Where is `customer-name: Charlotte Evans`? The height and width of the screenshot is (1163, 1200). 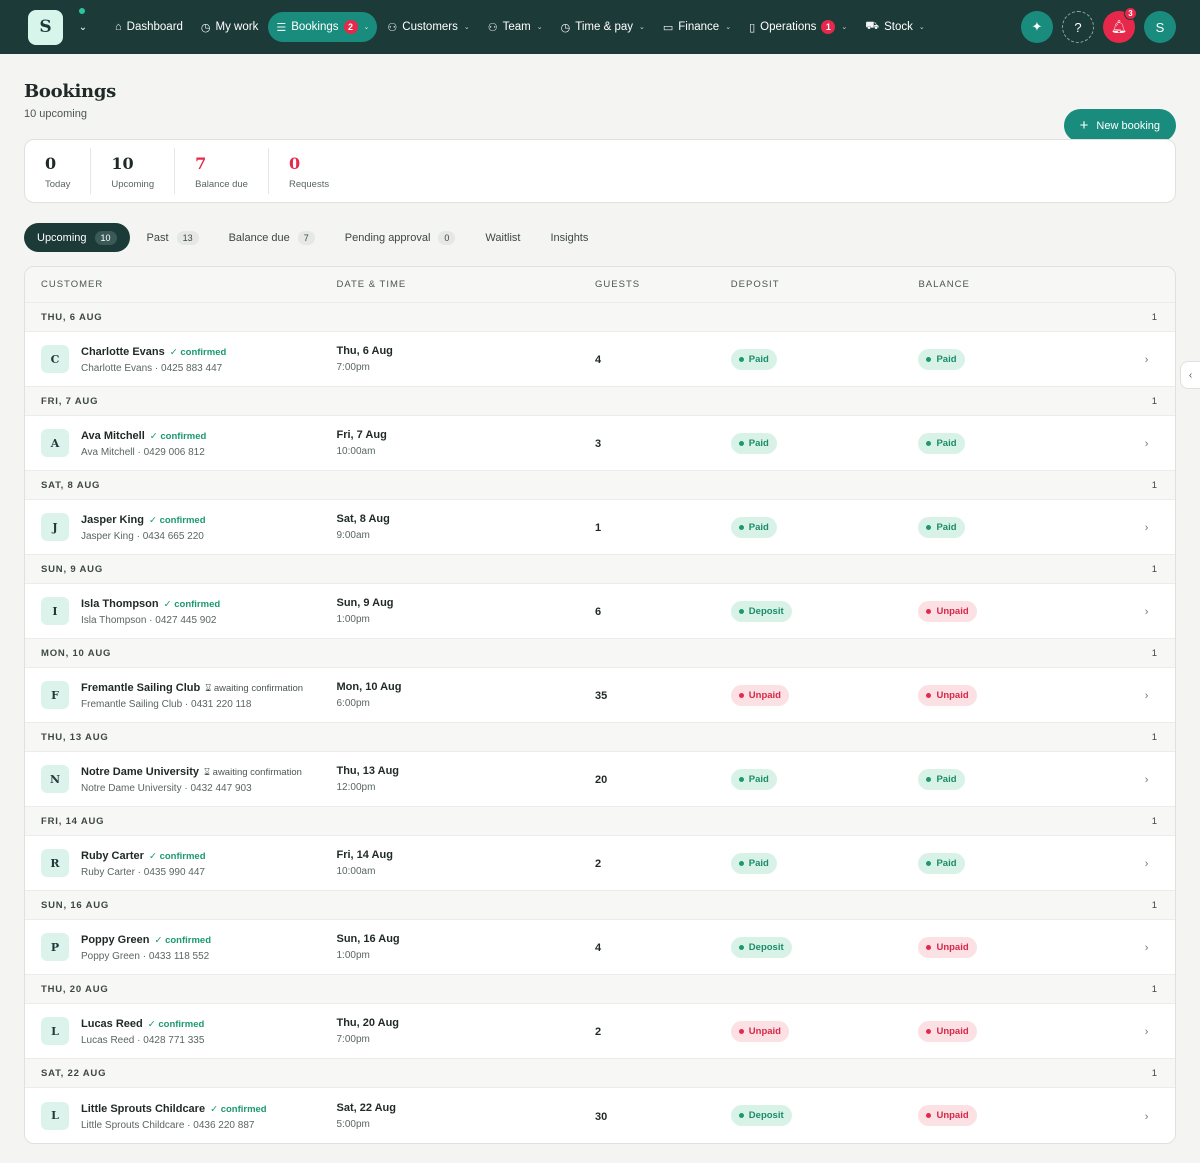 customer-name: Charlotte Evans is located at coordinates (123, 352).